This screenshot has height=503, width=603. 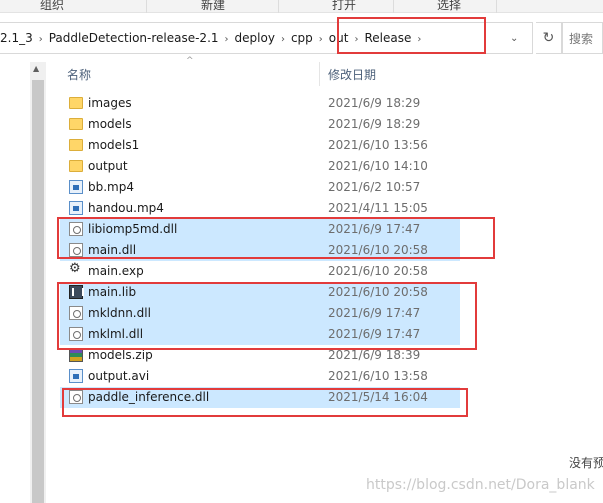 I want to click on file-row: mkldnn.dll 2021/6/9 17:47, so click(x=260, y=313).